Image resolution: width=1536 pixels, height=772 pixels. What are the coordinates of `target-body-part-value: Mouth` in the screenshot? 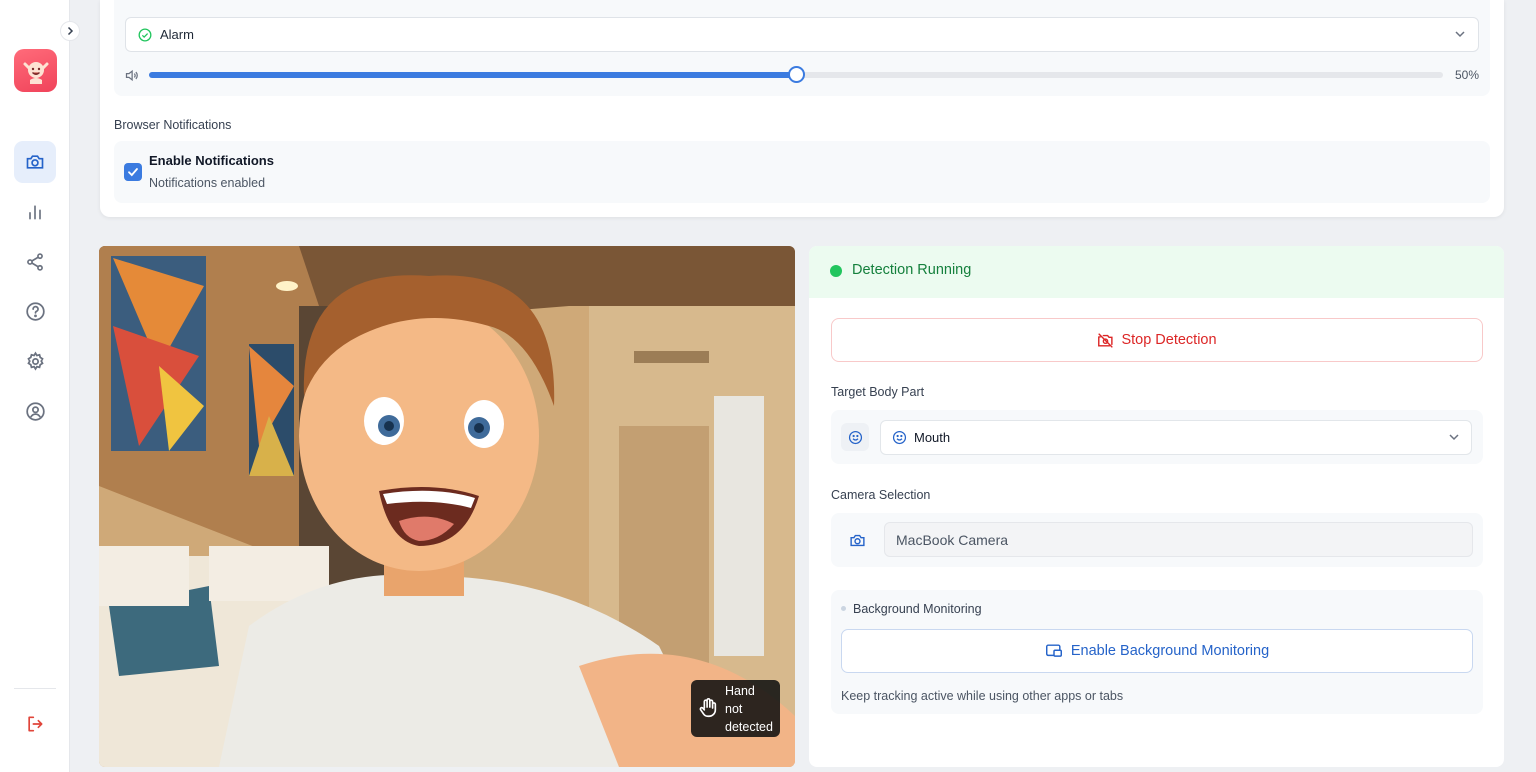 It's located at (932, 437).